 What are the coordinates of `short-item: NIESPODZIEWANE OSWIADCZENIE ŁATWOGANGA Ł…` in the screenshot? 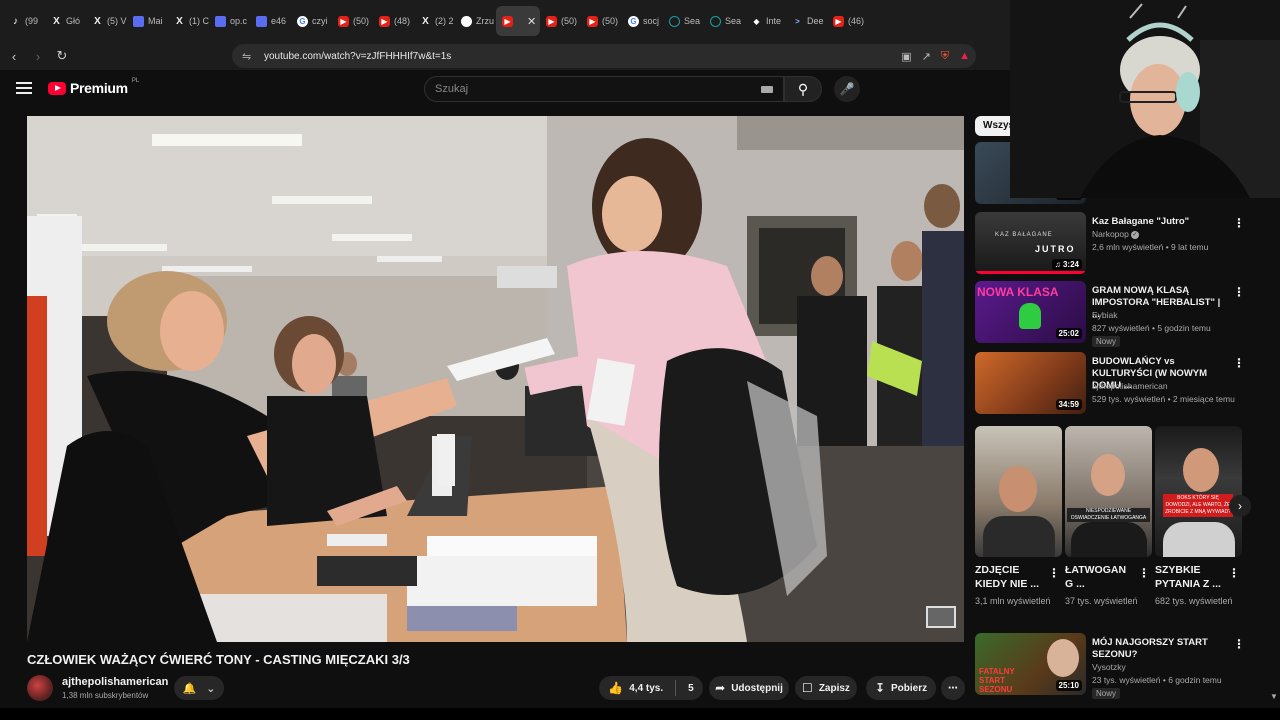 It's located at (1108, 516).